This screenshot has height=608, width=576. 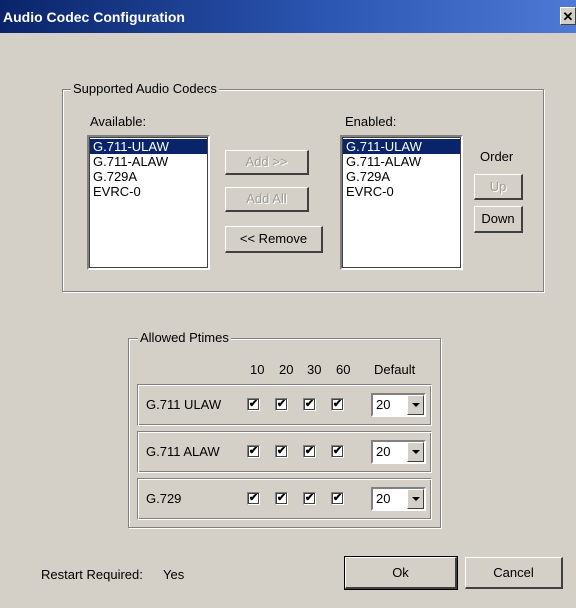 I want to click on title-bar: Audio Codec Configuration ✕, so click(x=288, y=16).